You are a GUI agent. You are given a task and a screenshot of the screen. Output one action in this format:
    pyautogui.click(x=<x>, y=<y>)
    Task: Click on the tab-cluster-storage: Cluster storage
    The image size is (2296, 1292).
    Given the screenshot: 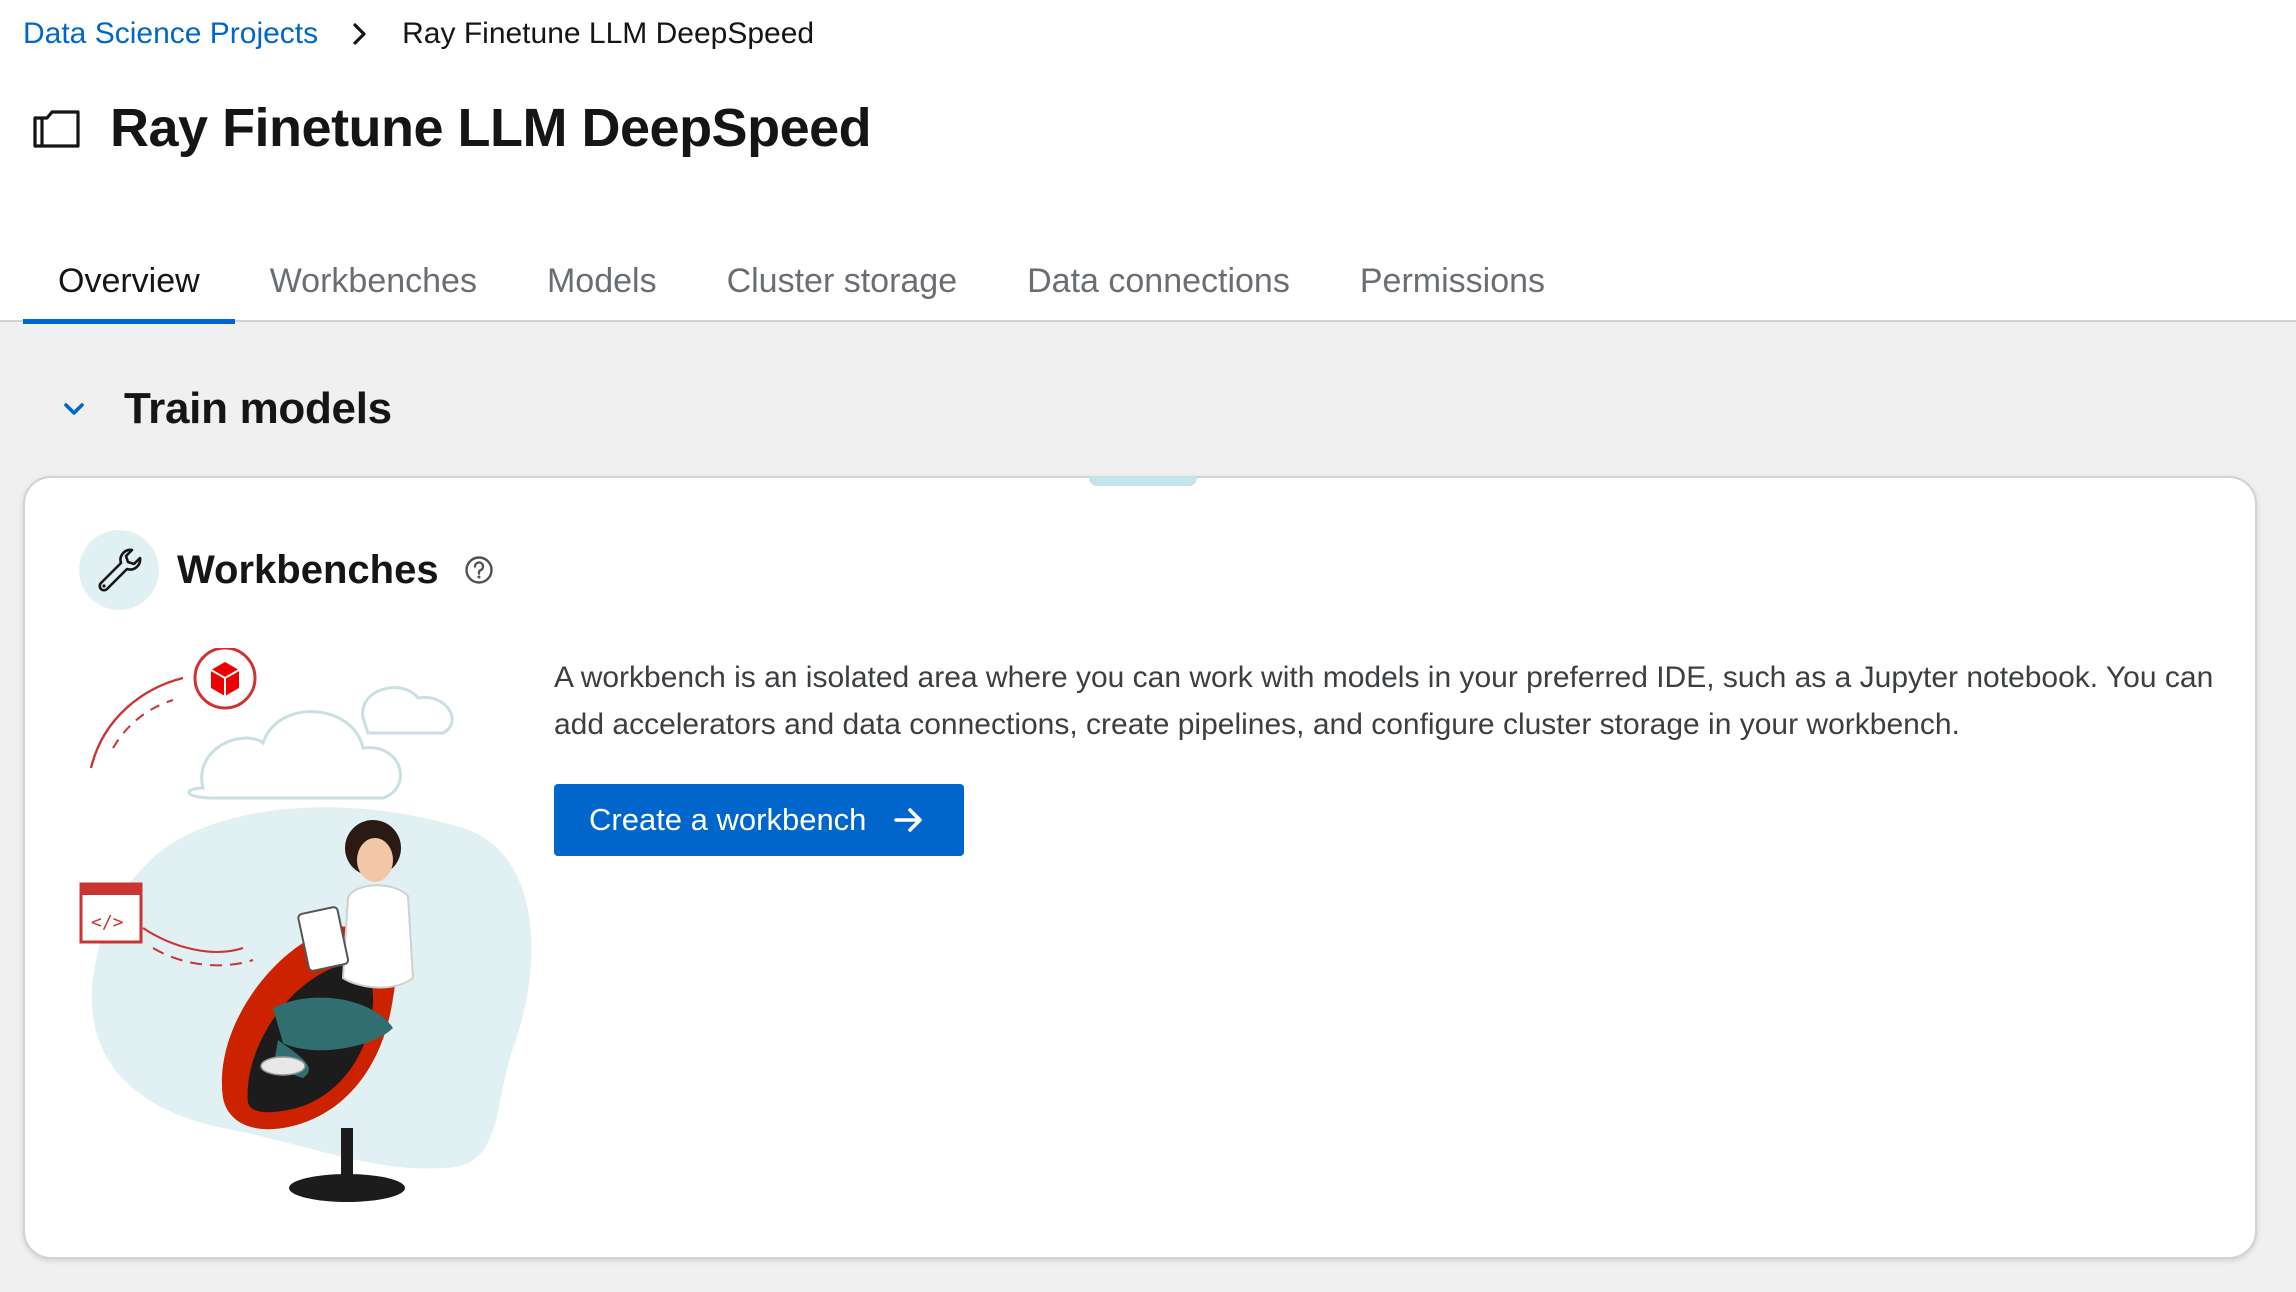 What is the action you would take?
    pyautogui.click(x=842, y=281)
    